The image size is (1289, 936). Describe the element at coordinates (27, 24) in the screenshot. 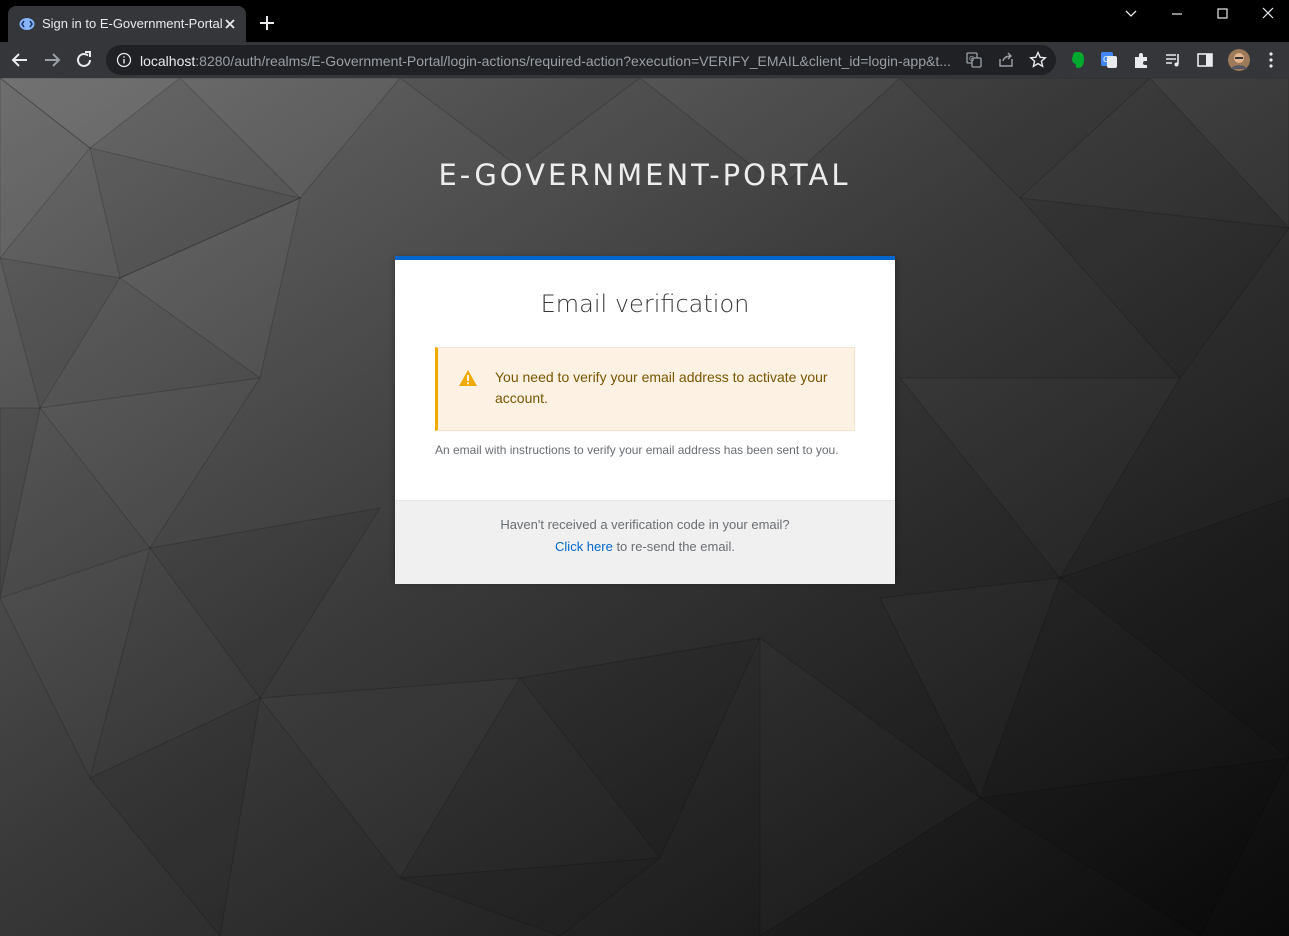

I see `keycloak-favicon-icon` at that location.